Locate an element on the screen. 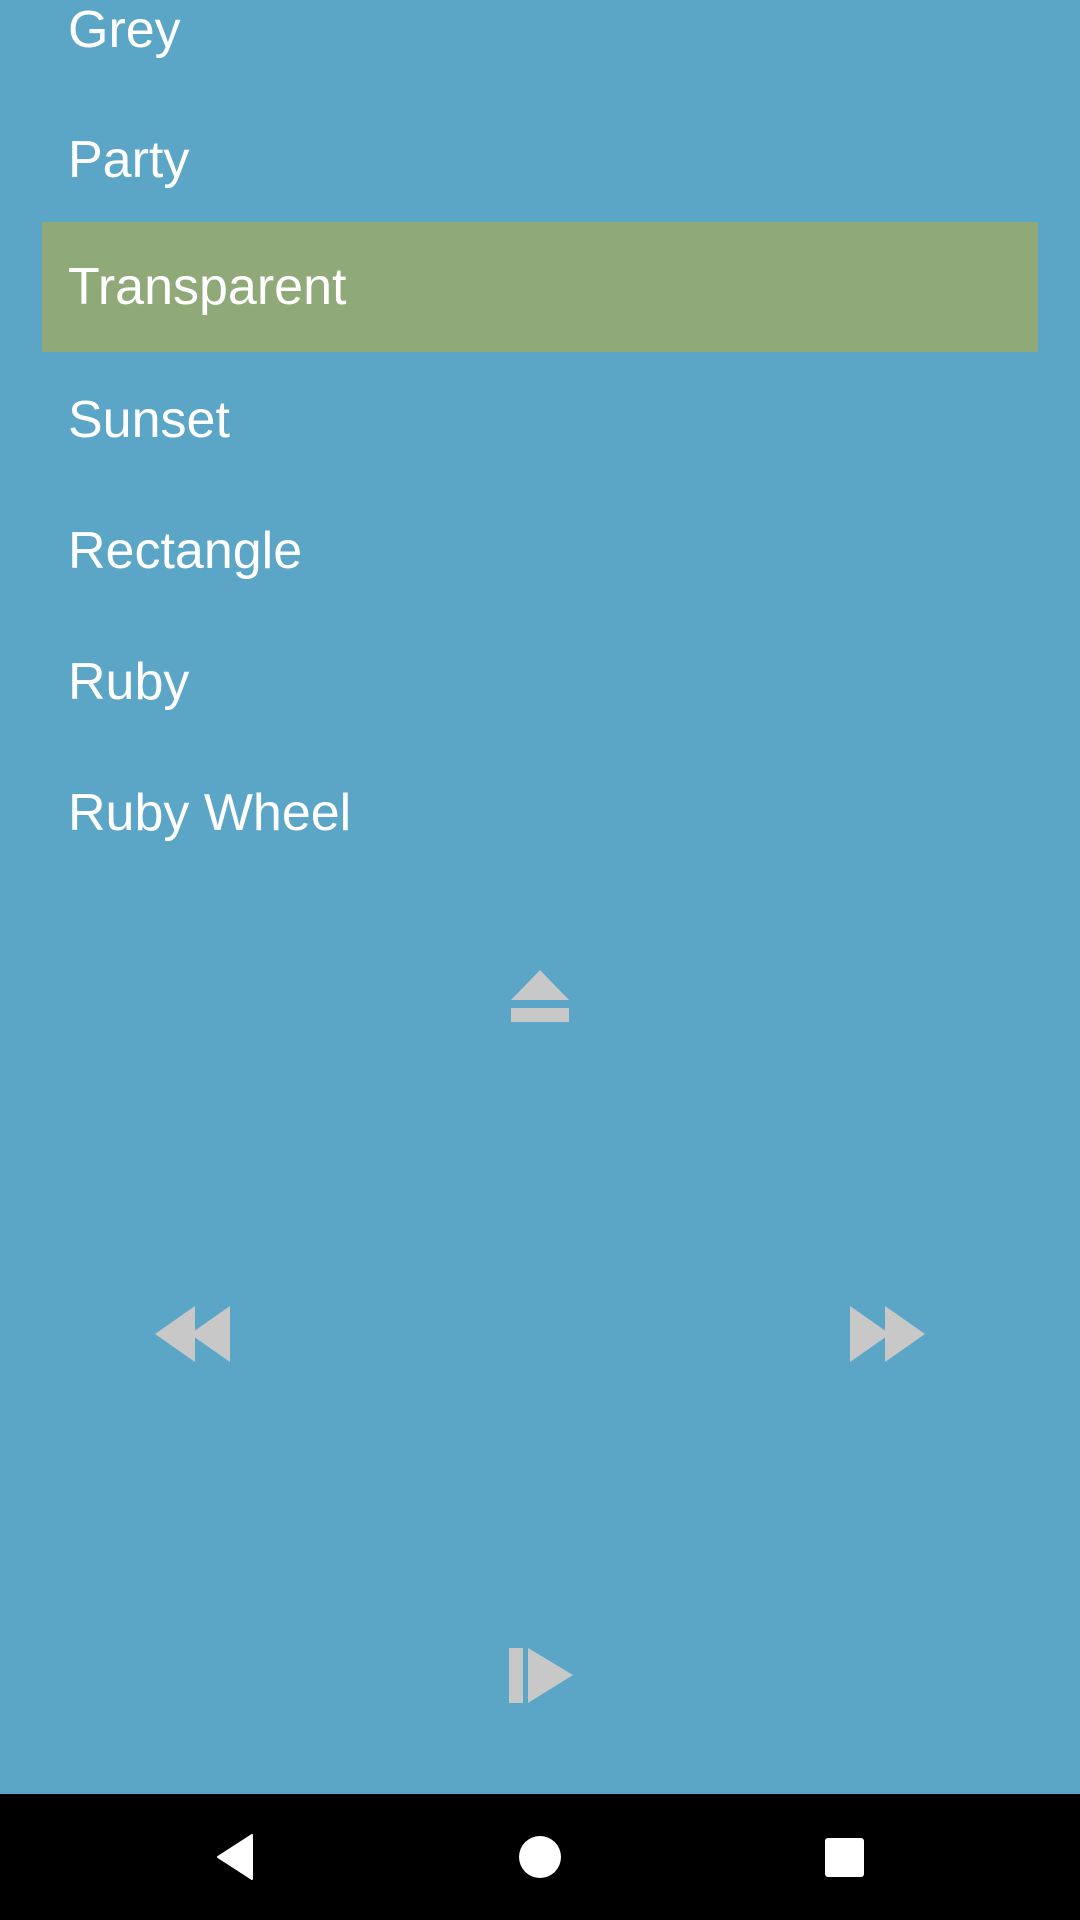 This screenshot has width=1080, height=1920. fast-forward-icon is located at coordinates (887, 1334).